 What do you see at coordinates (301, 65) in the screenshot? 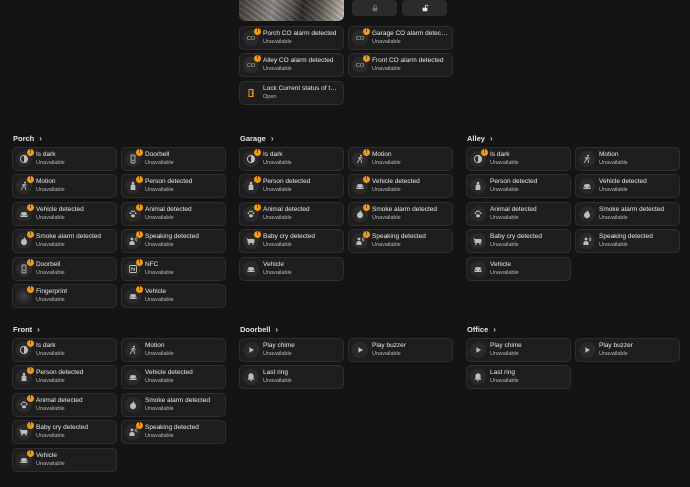
I see `entity-text: Alley CO alarm detected Unavailable` at bounding box center [301, 65].